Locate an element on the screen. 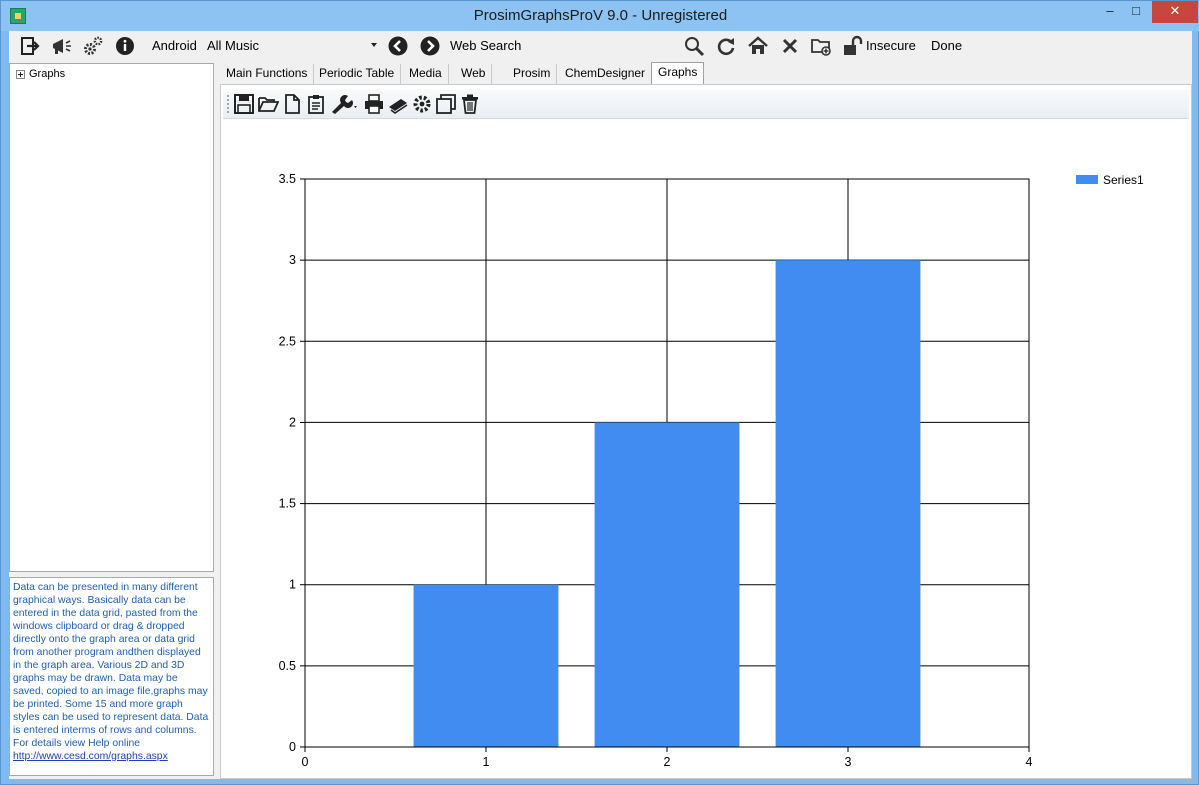  tab-graphs: Graphs is located at coordinates (678, 73).